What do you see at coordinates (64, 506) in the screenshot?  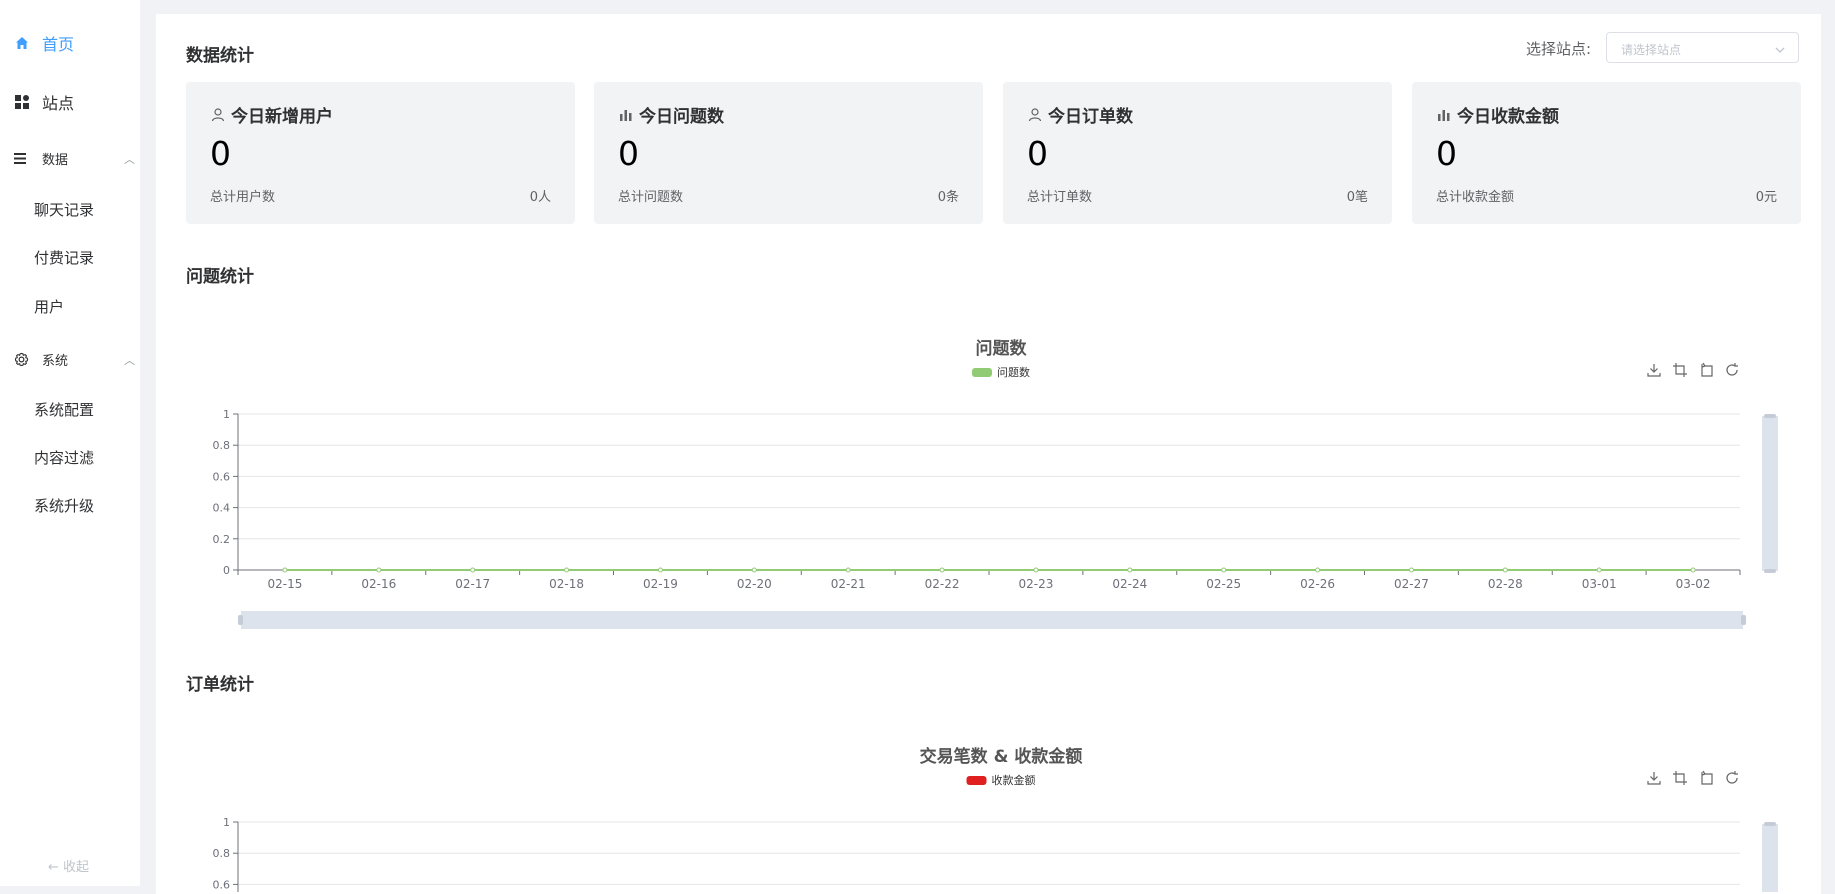 I see `sidebar-item-label: 系统升级` at bounding box center [64, 506].